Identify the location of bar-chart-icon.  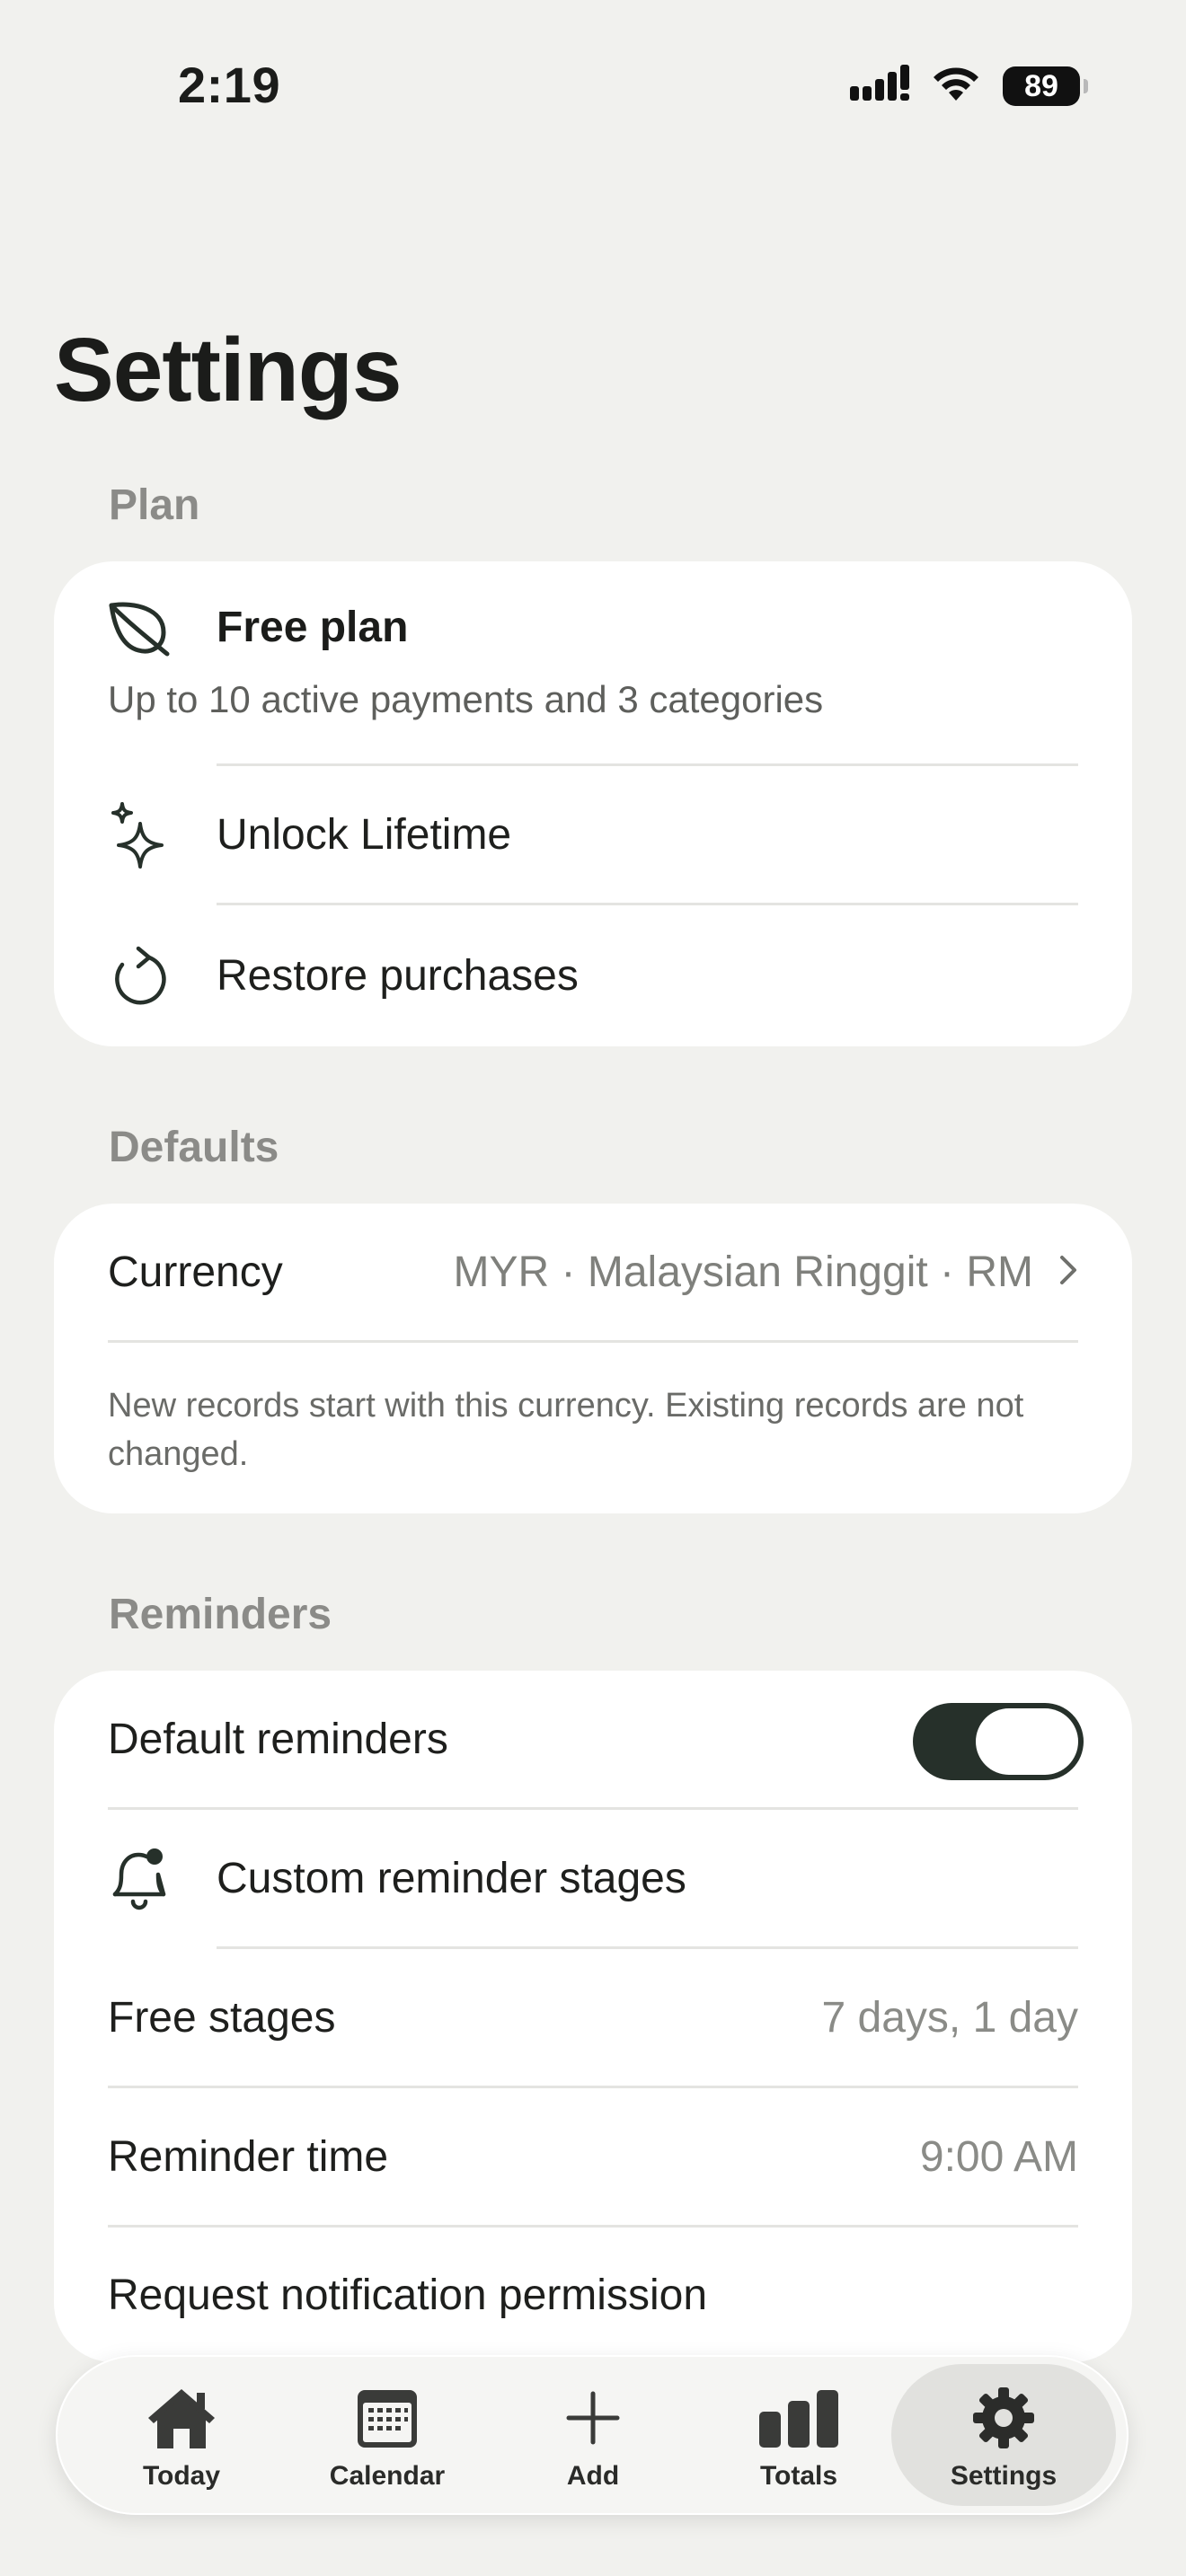
(798, 2418).